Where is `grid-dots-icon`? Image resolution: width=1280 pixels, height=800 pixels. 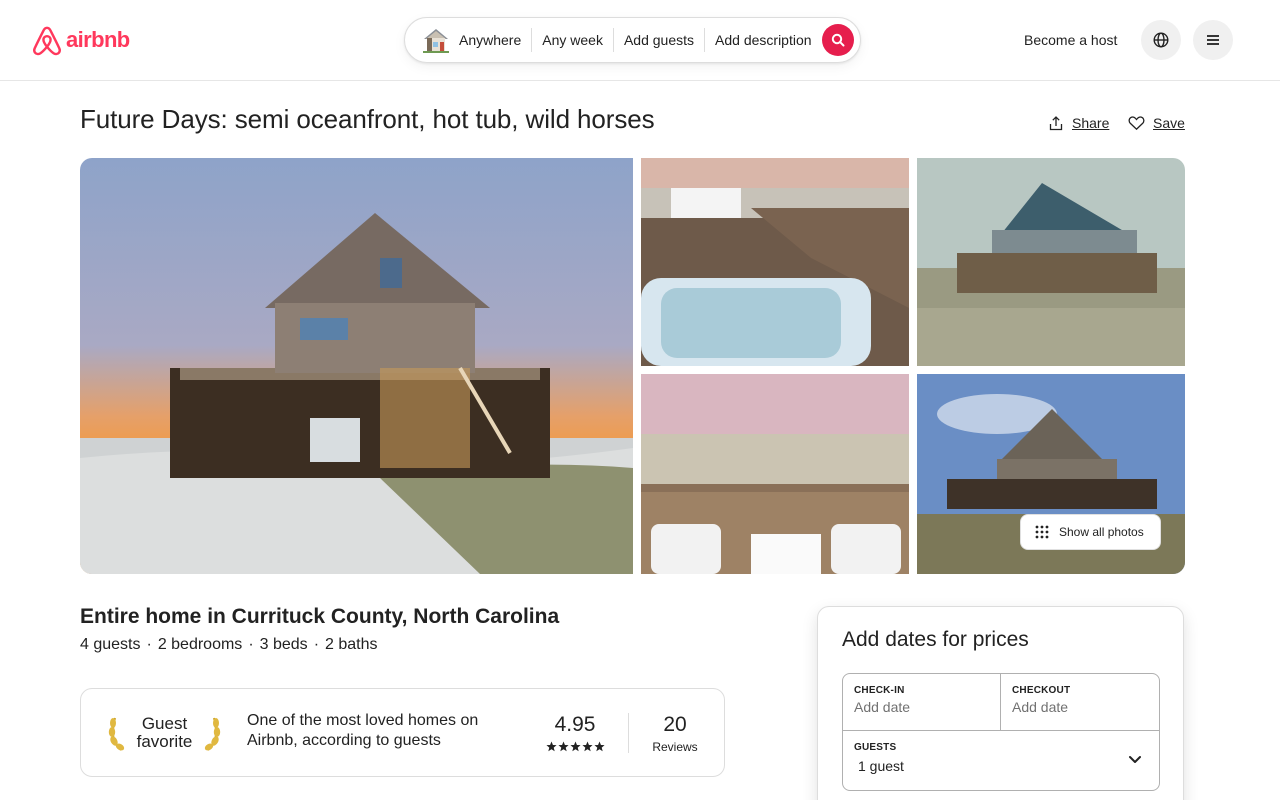
grid-dots-icon is located at coordinates (1042, 532).